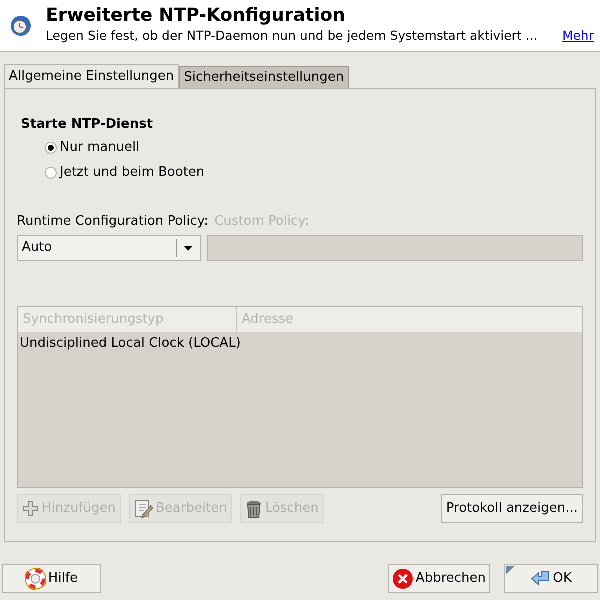 The image size is (600, 600). I want to click on trash-icon, so click(254, 508).